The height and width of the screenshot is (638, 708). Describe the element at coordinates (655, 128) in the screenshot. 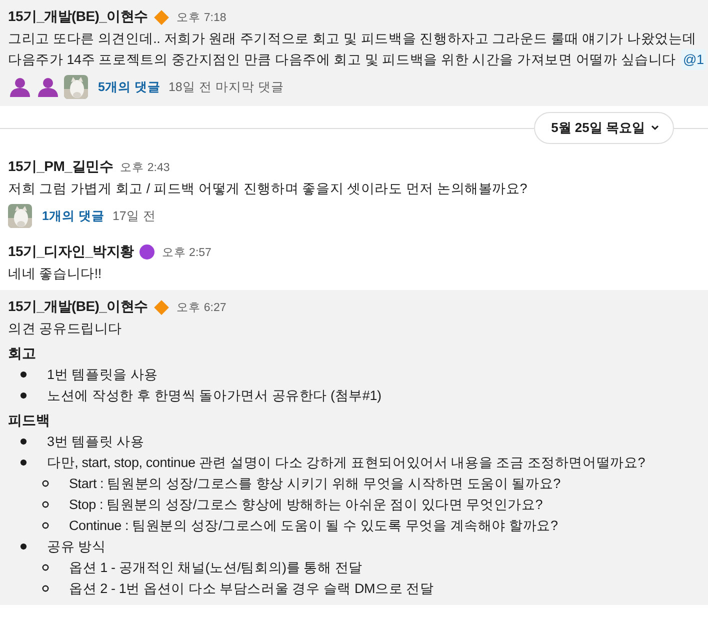

I see `chevron-down-icon` at that location.